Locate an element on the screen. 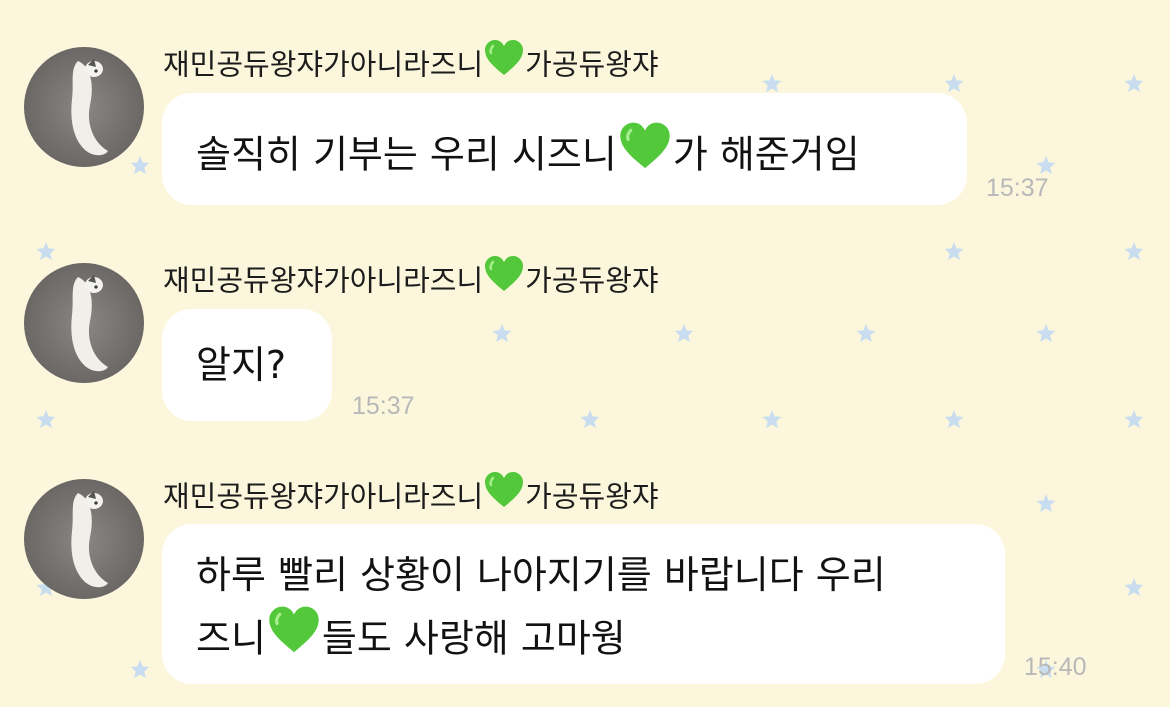 This screenshot has width=1170, height=707. message-line: 솔직히 기부는 우리 시즈니 가 해준거임 is located at coordinates (564, 151).